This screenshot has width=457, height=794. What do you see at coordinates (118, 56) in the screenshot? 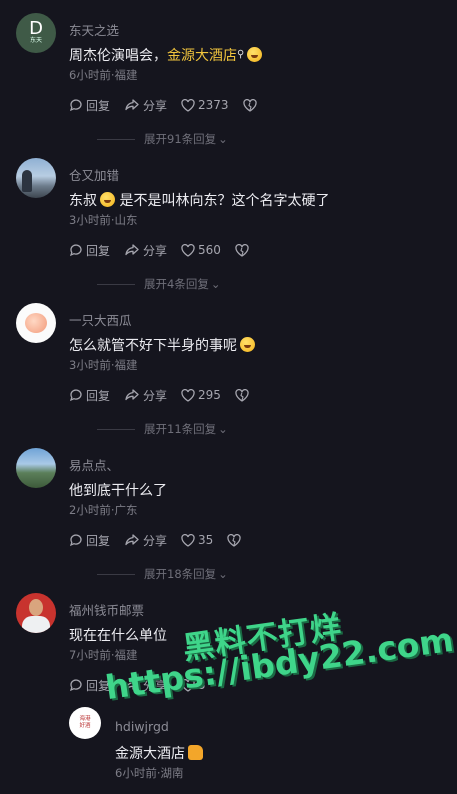
I see `comment-text-part: 周杰伦演唱会，` at bounding box center [118, 56].